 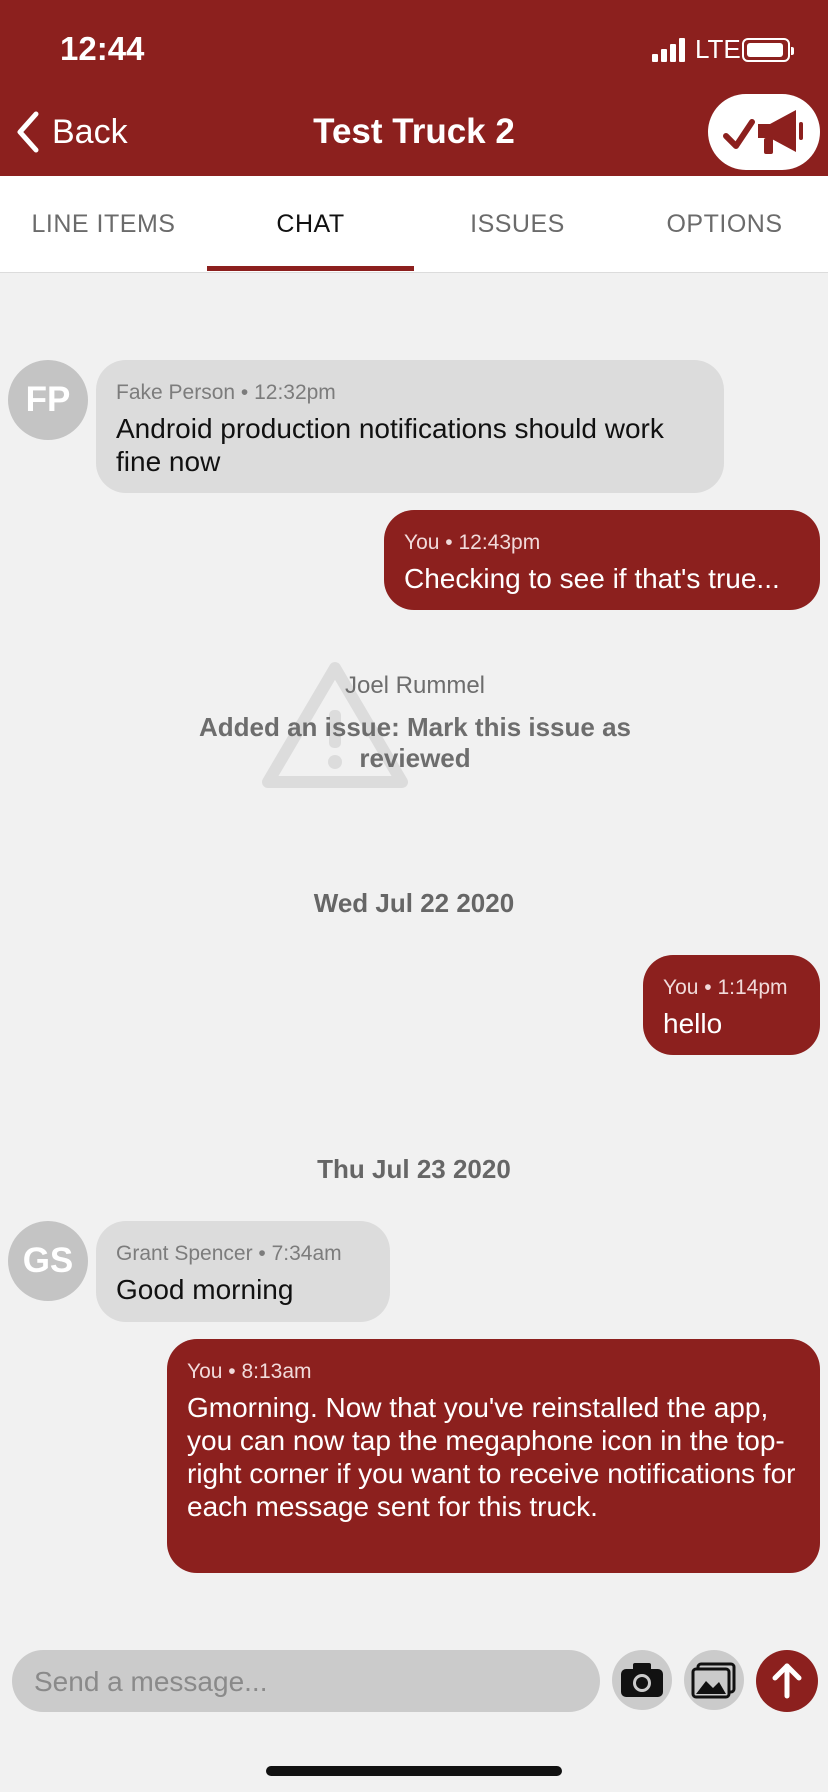 I want to click on tab-options: OPTIONS, so click(x=724, y=224).